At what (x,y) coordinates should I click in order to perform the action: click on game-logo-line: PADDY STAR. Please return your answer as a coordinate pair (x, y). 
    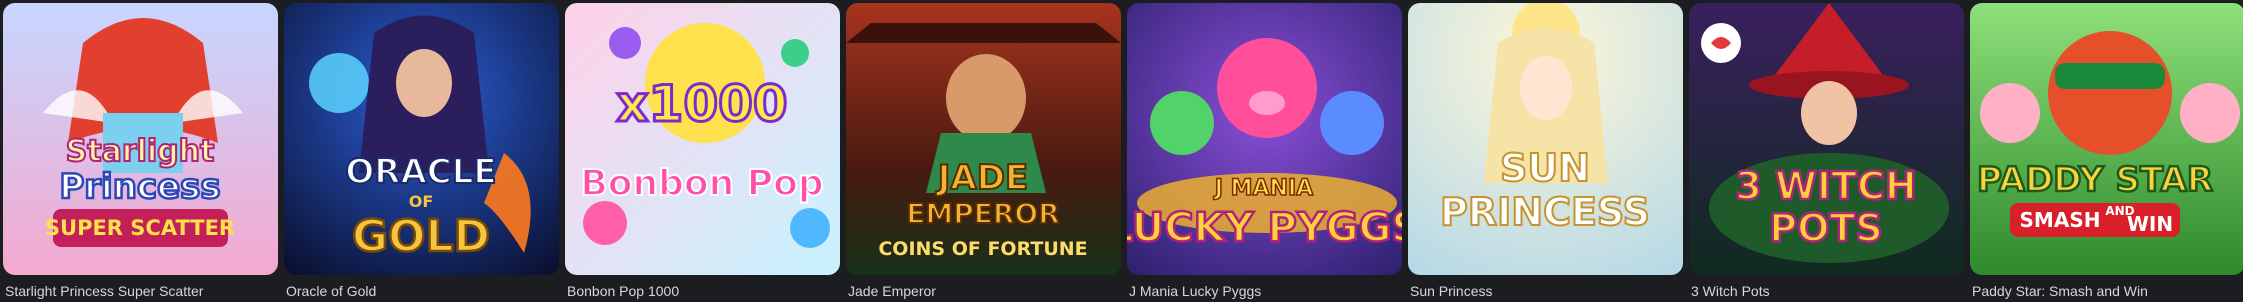
    Looking at the image, I should click on (2095, 180).